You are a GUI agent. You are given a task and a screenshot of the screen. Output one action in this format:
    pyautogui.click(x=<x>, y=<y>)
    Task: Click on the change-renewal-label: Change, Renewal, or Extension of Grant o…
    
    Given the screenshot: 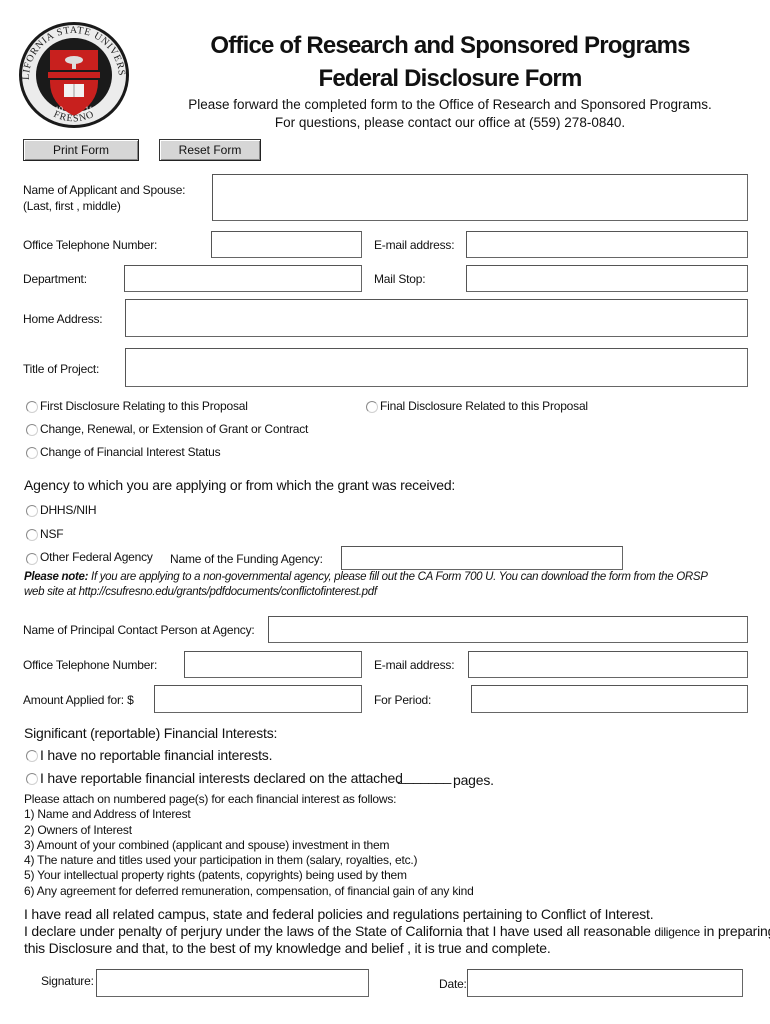 What is the action you would take?
    pyautogui.click(x=174, y=429)
    